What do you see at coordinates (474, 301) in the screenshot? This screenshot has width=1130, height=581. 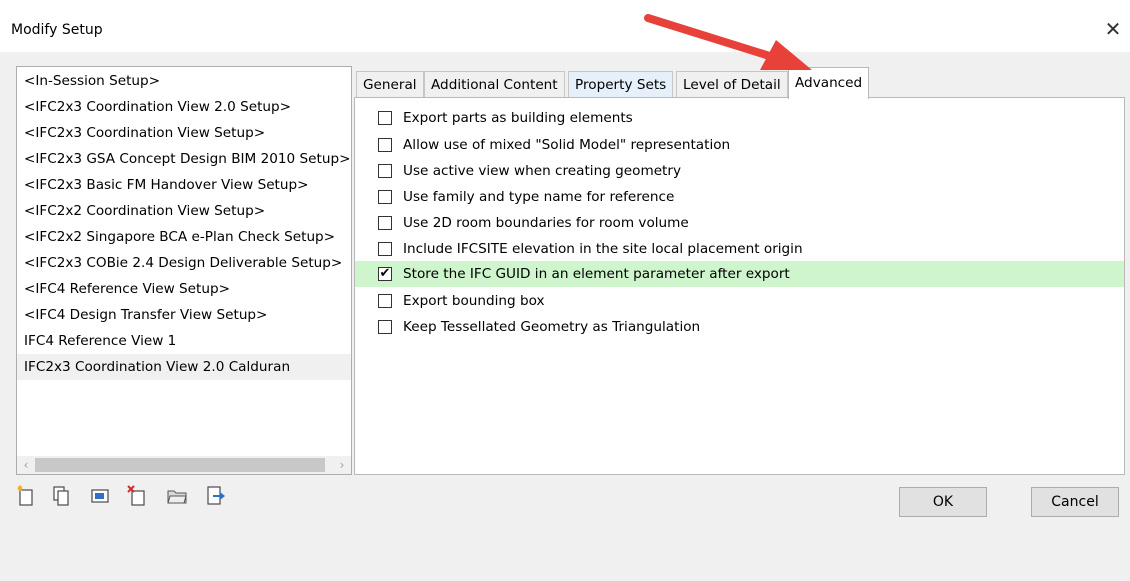 I see `option-label: Export bounding box` at bounding box center [474, 301].